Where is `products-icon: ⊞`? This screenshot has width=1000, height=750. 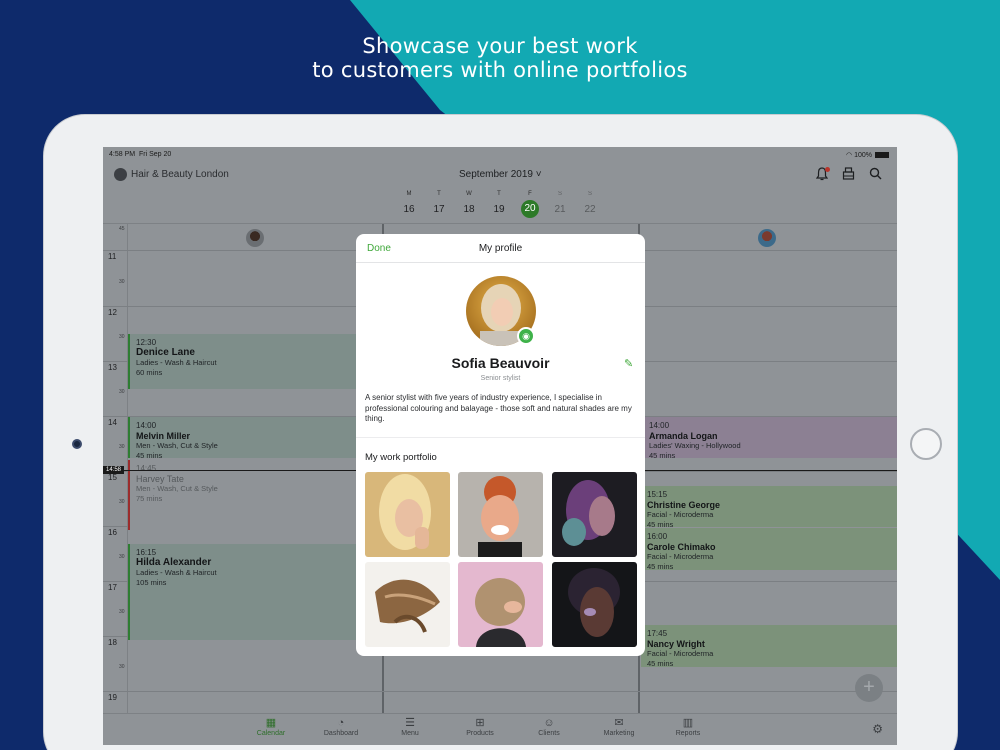 products-icon: ⊞ is located at coordinates (480, 723).